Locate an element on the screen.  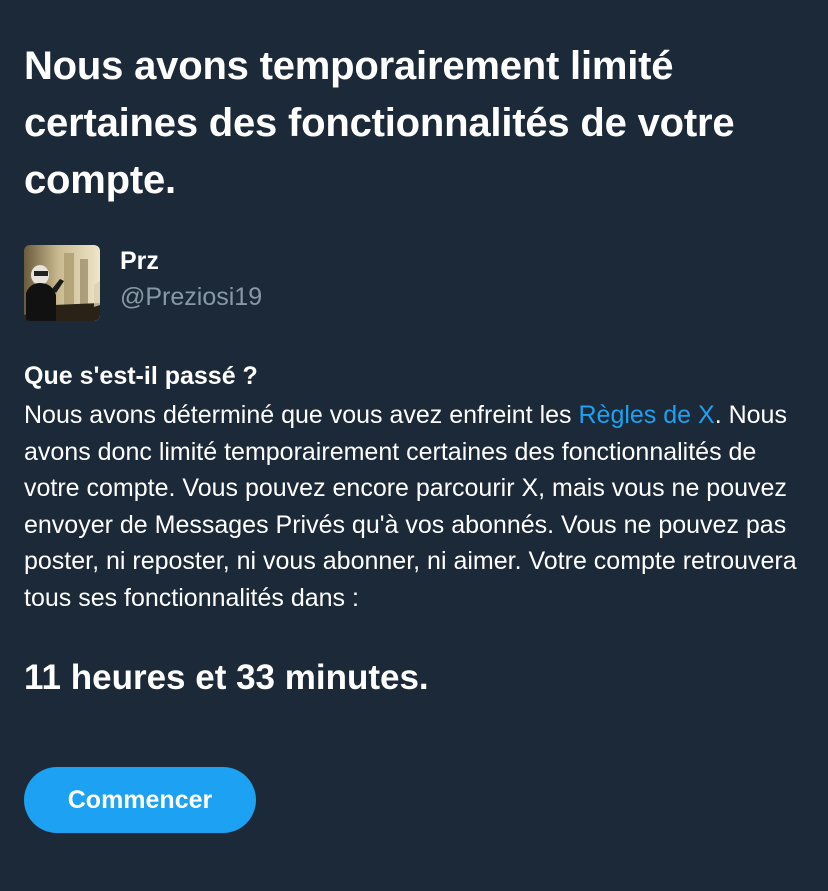
profile-photo-icon is located at coordinates (62, 283).